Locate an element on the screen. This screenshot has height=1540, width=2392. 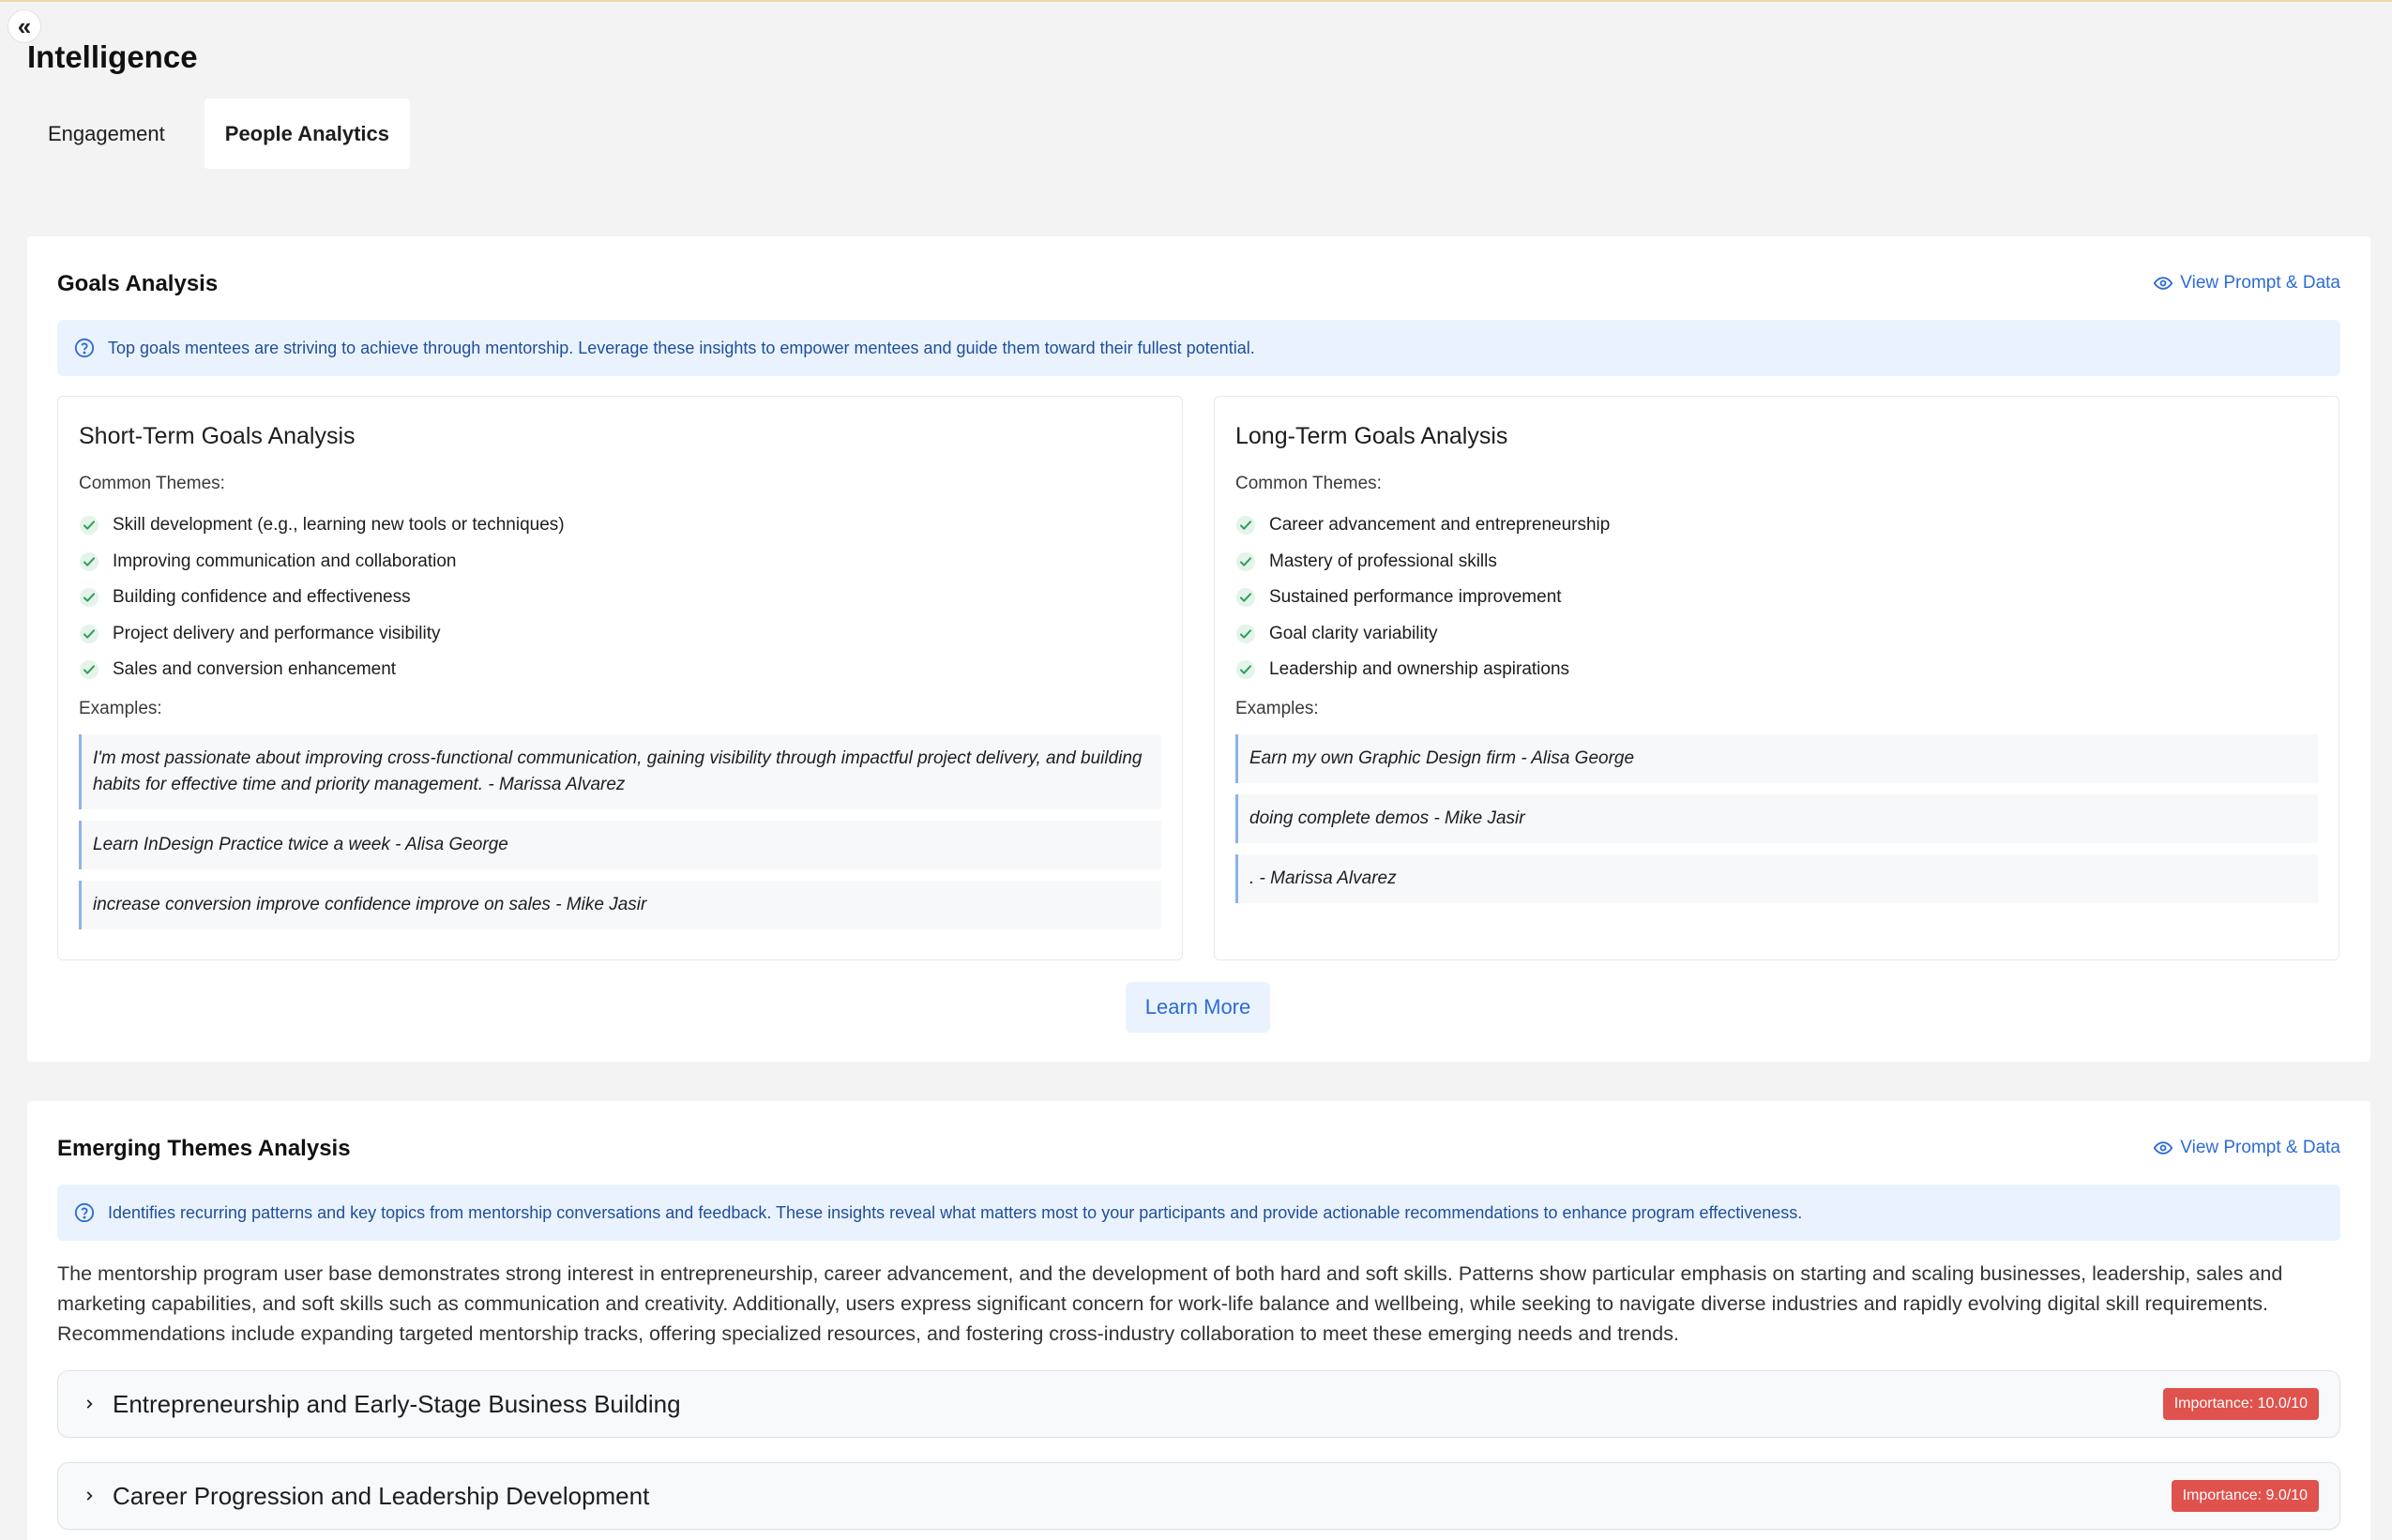
theme-text: Sales and conversion enhancement is located at coordinates (255, 669).